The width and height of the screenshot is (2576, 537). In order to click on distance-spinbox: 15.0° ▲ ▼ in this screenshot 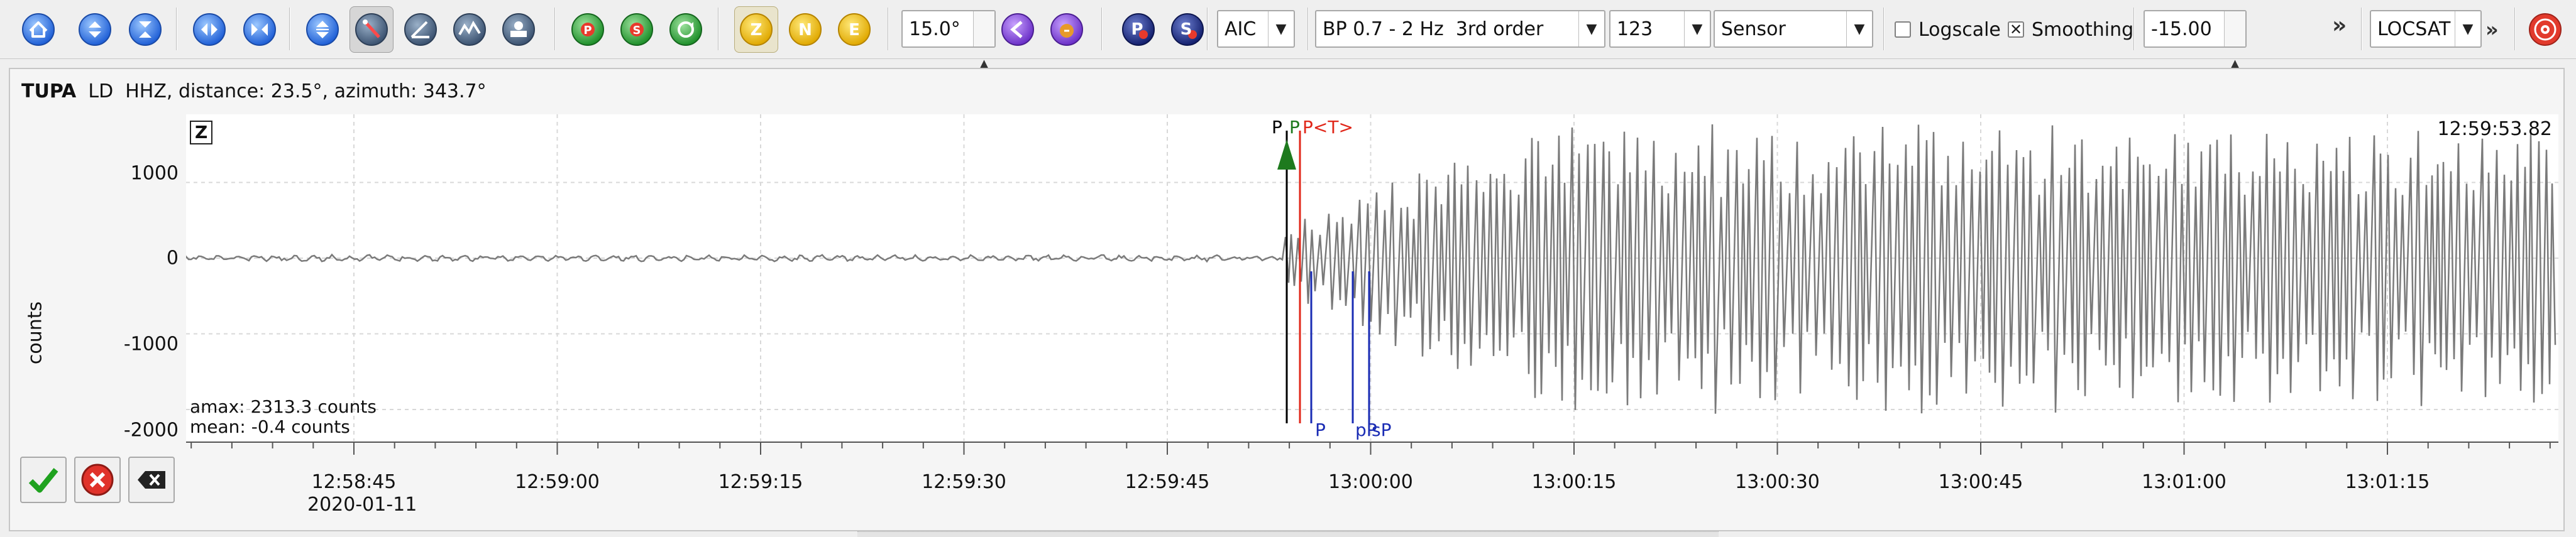, I will do `click(949, 71)`.